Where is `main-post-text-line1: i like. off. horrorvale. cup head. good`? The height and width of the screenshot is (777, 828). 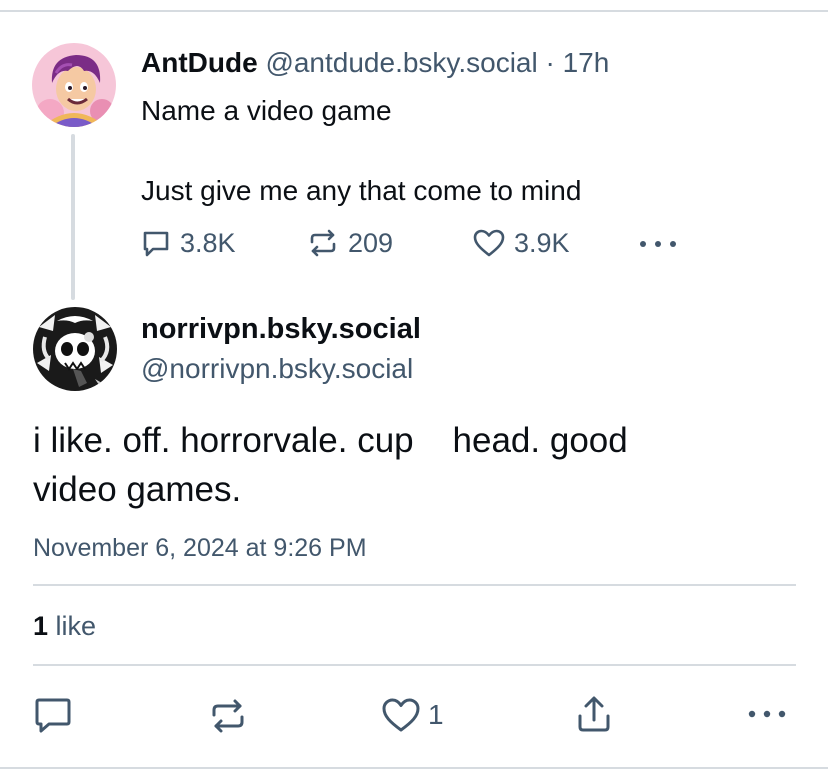
main-post-text-line1: i like. off. horrorvale. cup head. good is located at coordinates (330, 440).